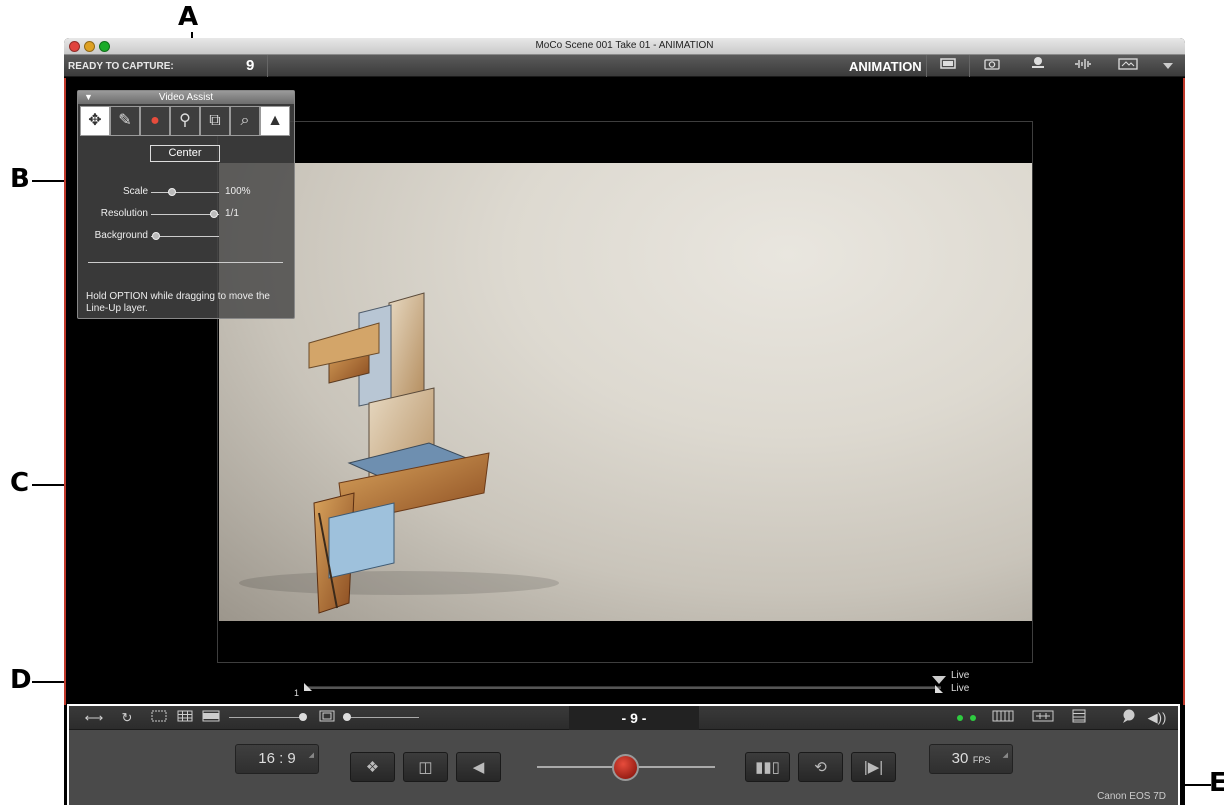  I want to click on callout-b-line, so click(49, 181).